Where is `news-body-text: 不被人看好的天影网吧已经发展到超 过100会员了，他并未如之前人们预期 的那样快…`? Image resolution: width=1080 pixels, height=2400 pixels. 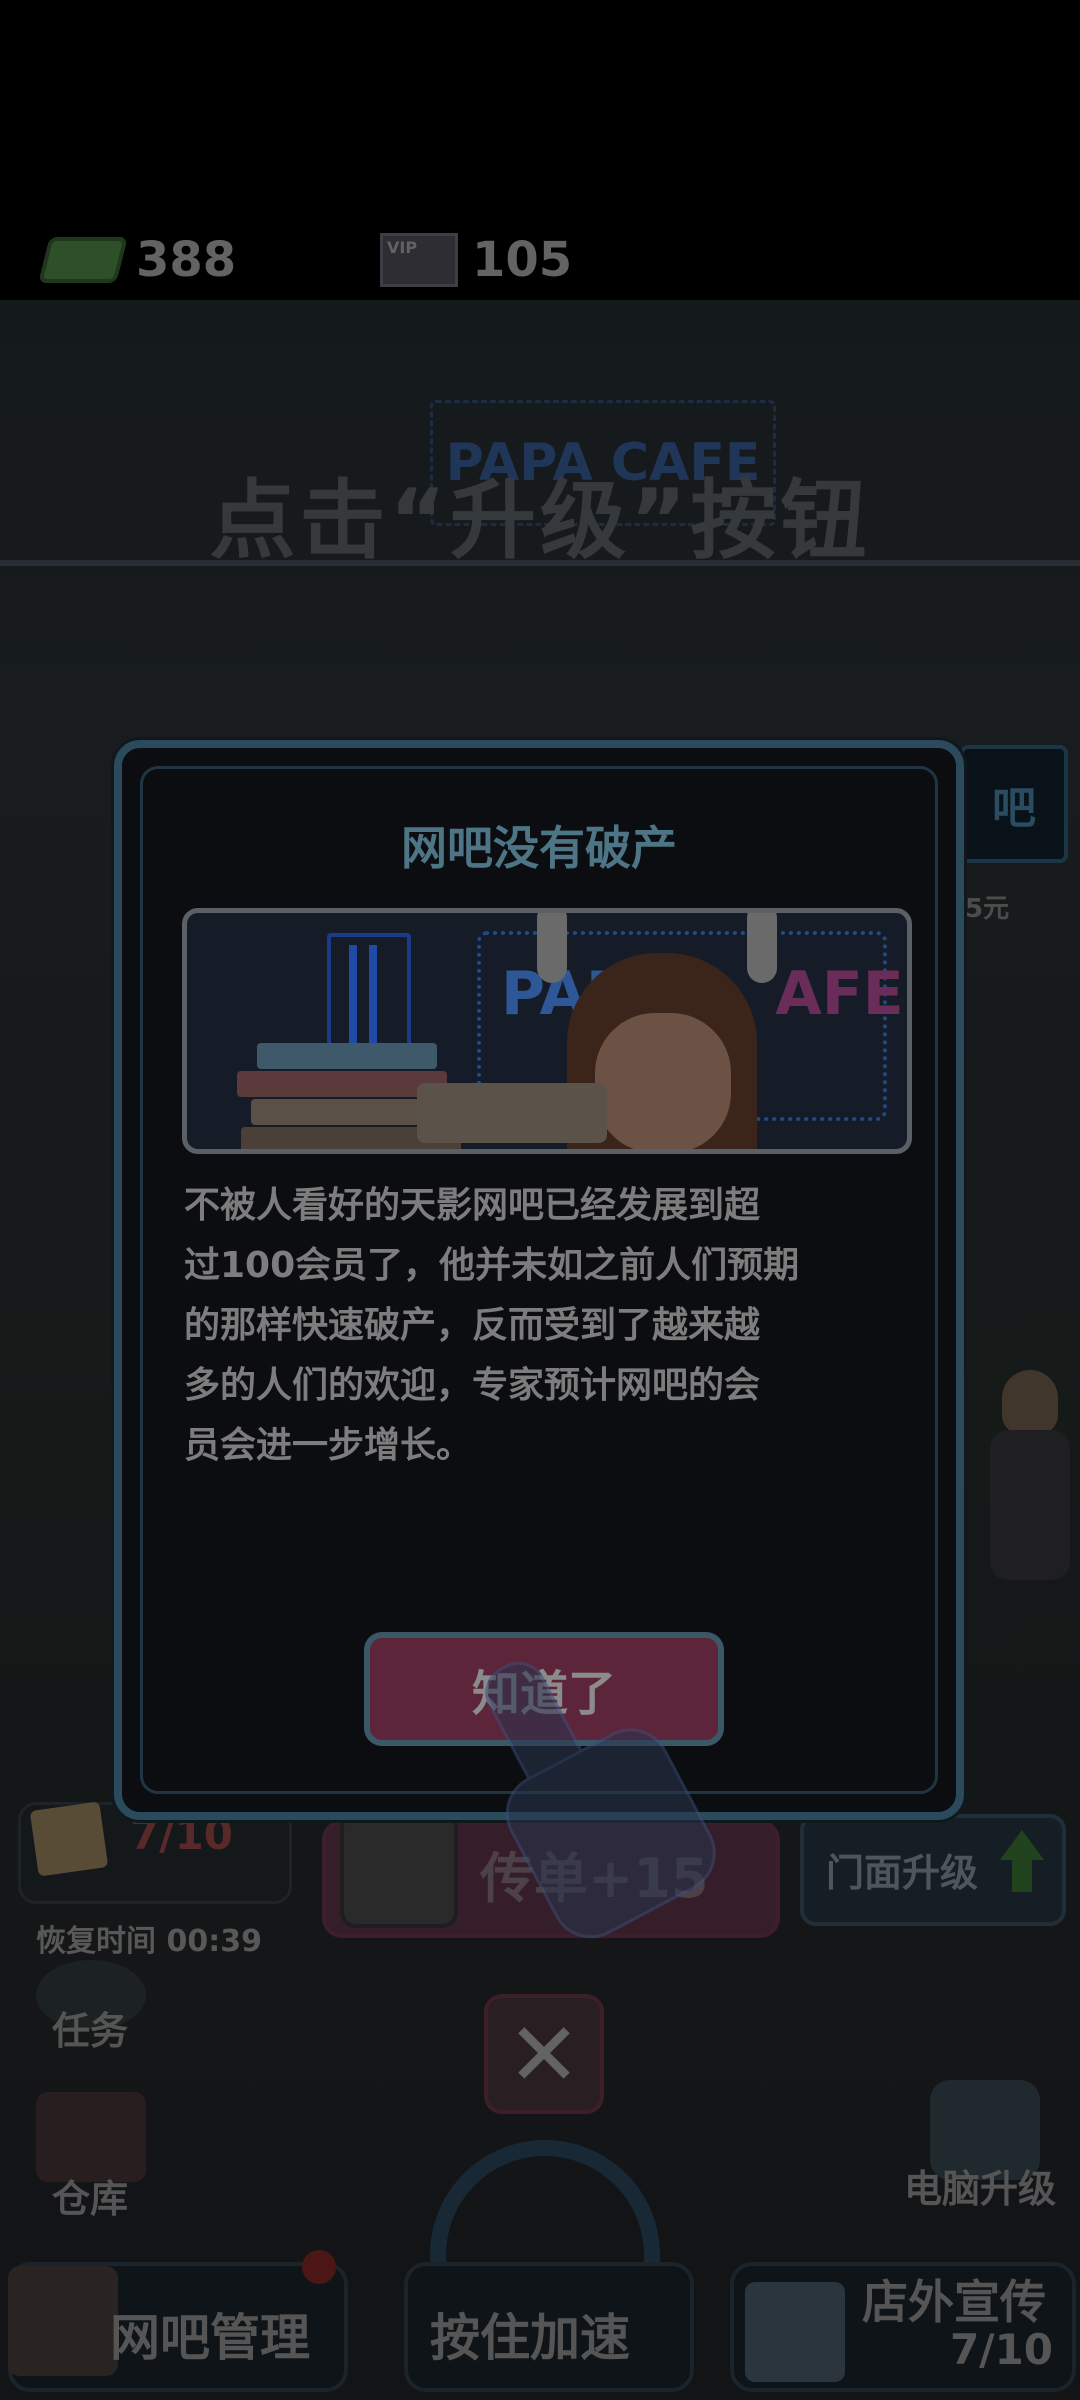
news-body-text: 不被人看好的天影网吧已经发展到超 过100会员了，他并未如之前人们预期 的那样快… is located at coordinates (492, 1325).